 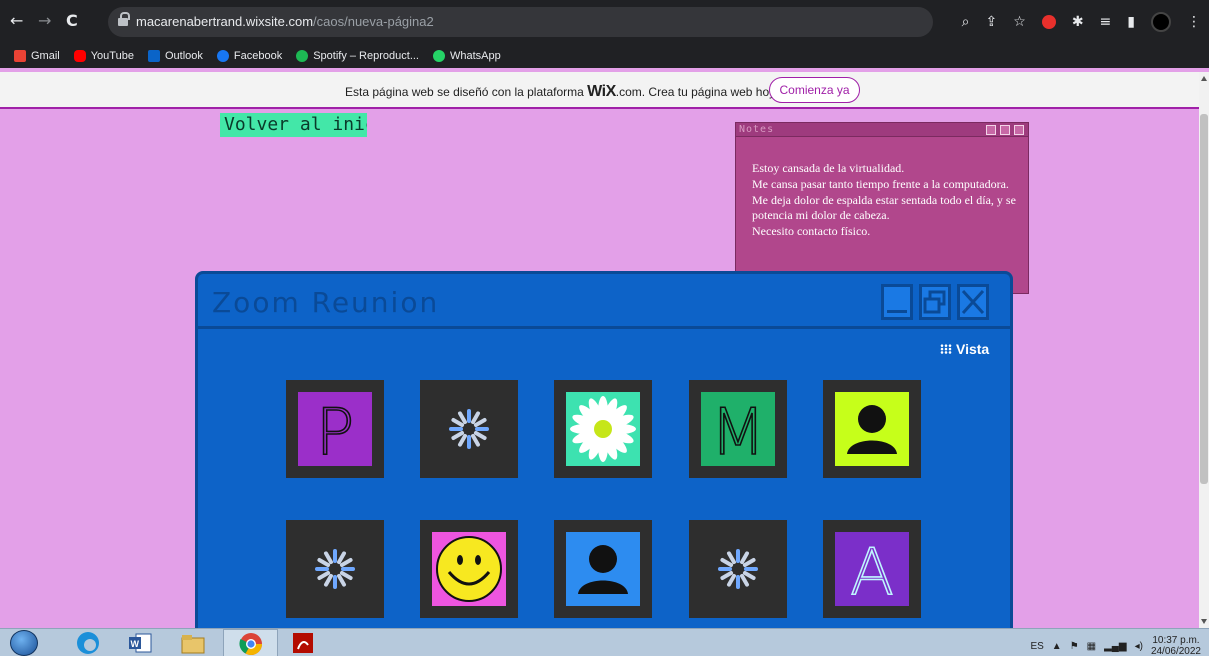 I want to click on zoom-restore-button, so click(x=935, y=302).